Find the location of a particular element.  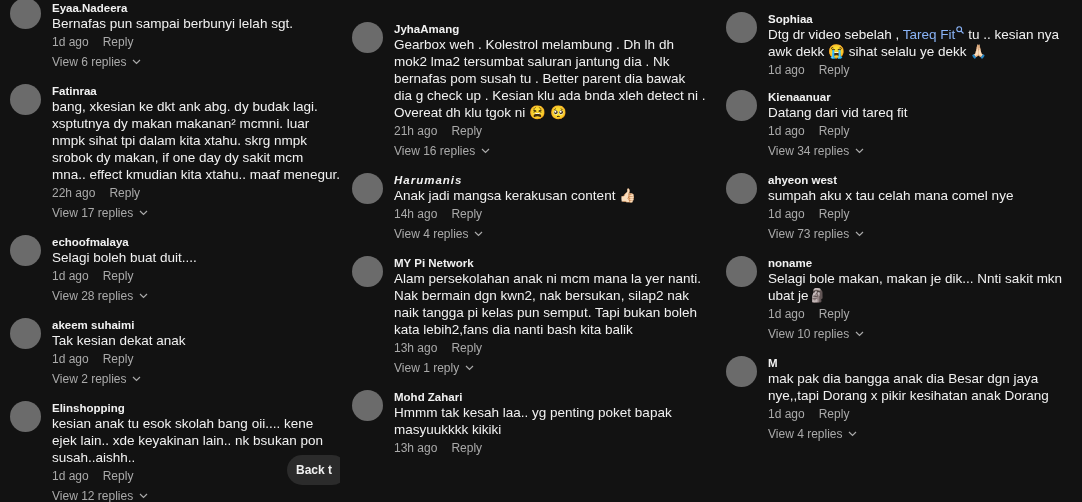

username: Harumanis is located at coordinates (550, 180).